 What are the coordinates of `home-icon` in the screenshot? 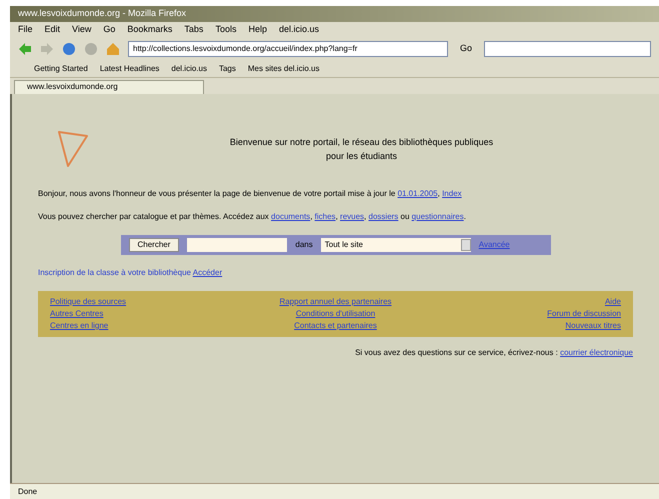 It's located at (113, 49).